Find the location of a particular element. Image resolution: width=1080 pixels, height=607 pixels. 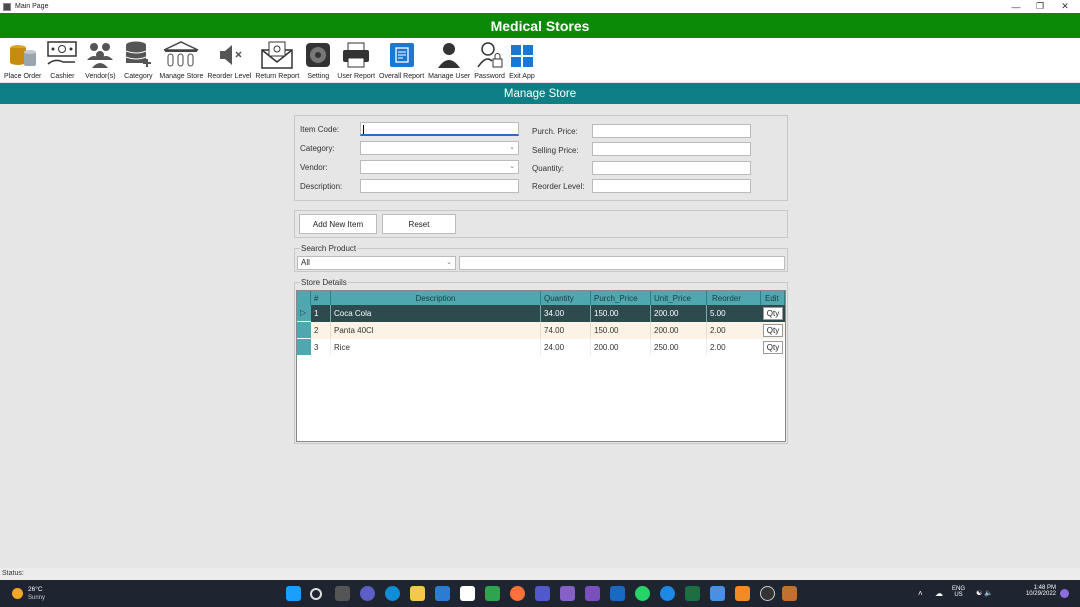

toolbar-manage-user: Manage User is located at coordinates (449, 60).